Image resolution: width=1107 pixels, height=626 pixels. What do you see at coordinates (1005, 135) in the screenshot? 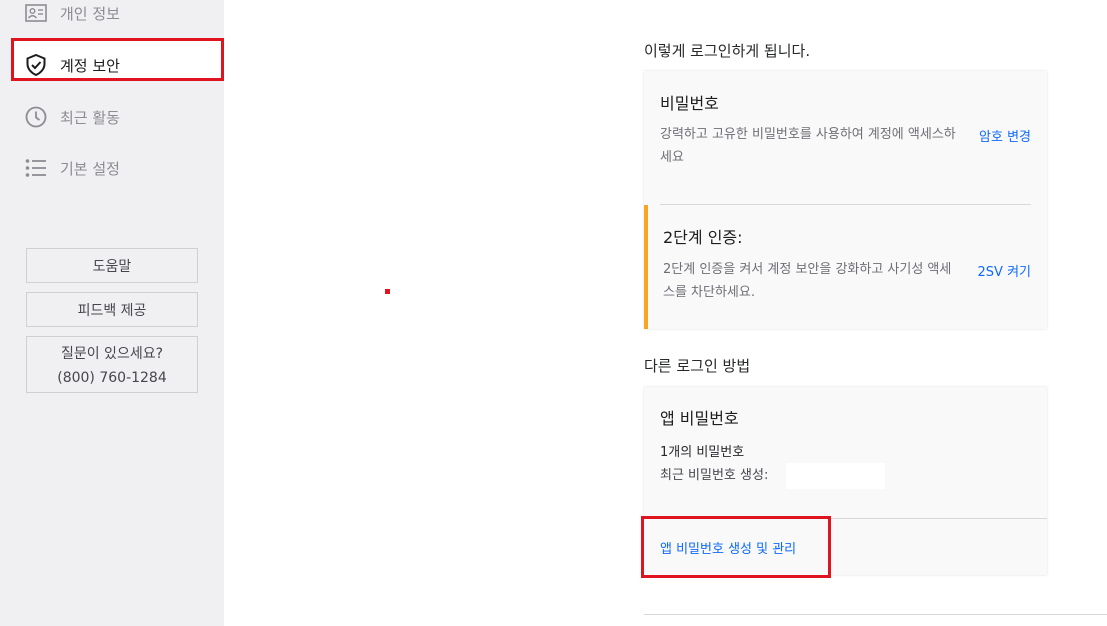
I see `change-password-link: 암호 변경` at bounding box center [1005, 135].